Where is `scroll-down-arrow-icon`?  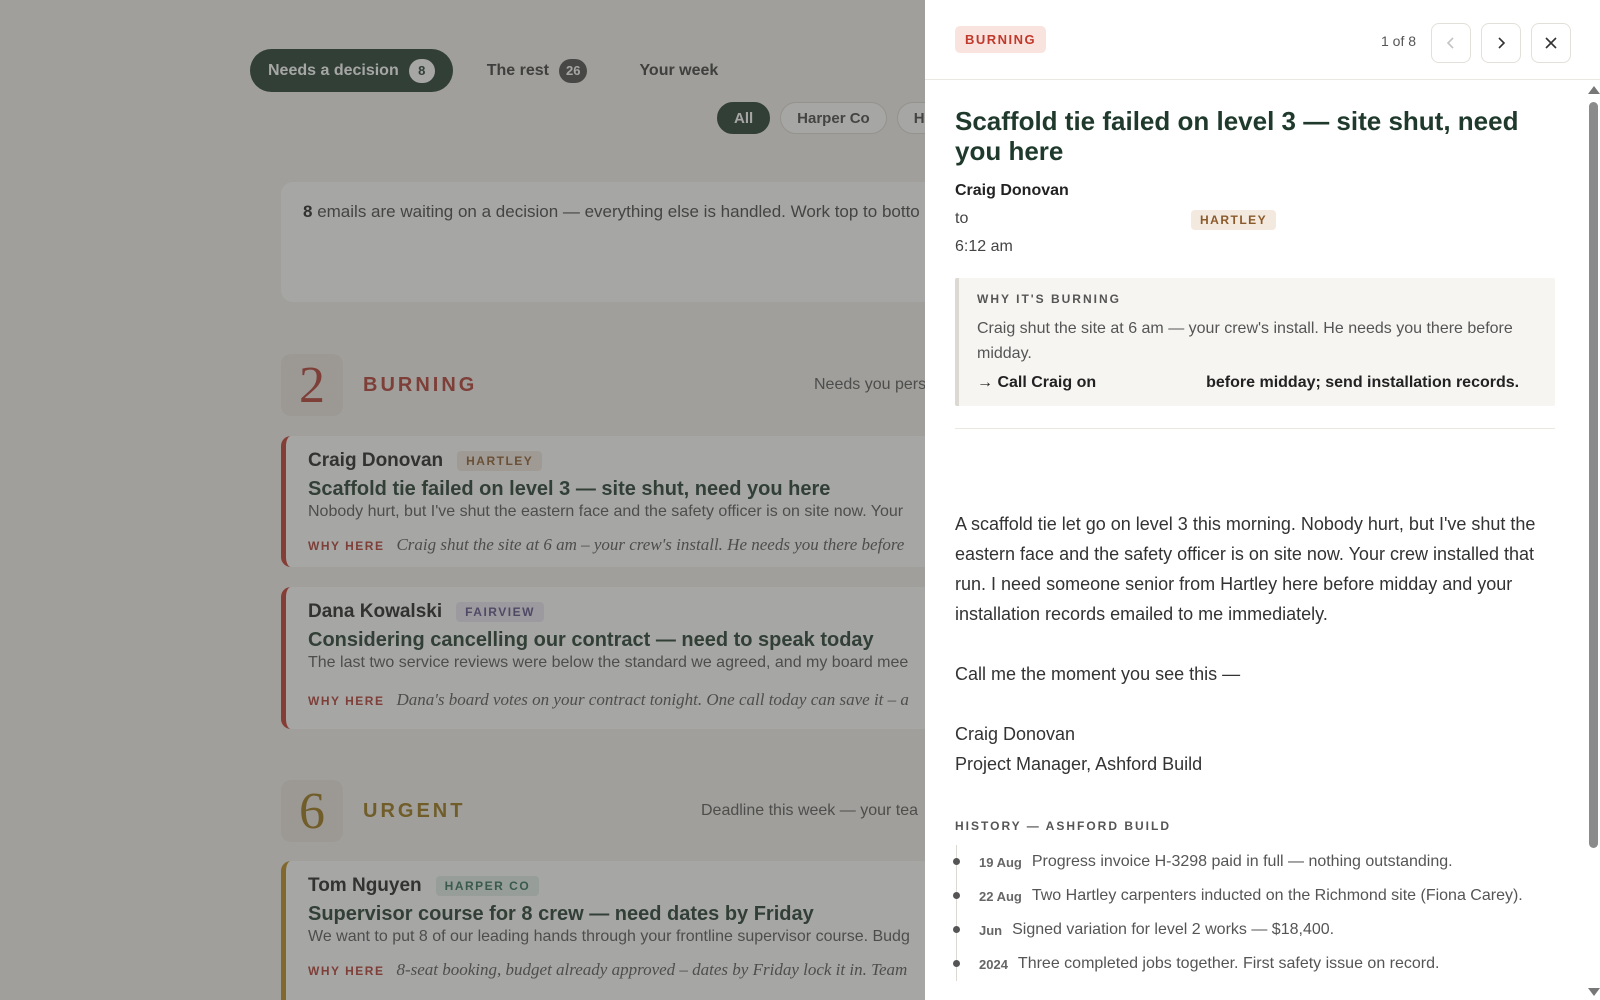 scroll-down-arrow-icon is located at coordinates (1594, 992).